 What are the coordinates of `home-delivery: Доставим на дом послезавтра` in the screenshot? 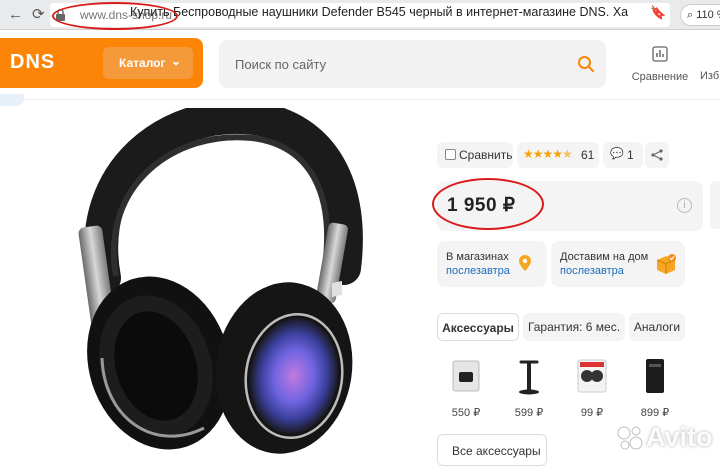 It's located at (618, 264).